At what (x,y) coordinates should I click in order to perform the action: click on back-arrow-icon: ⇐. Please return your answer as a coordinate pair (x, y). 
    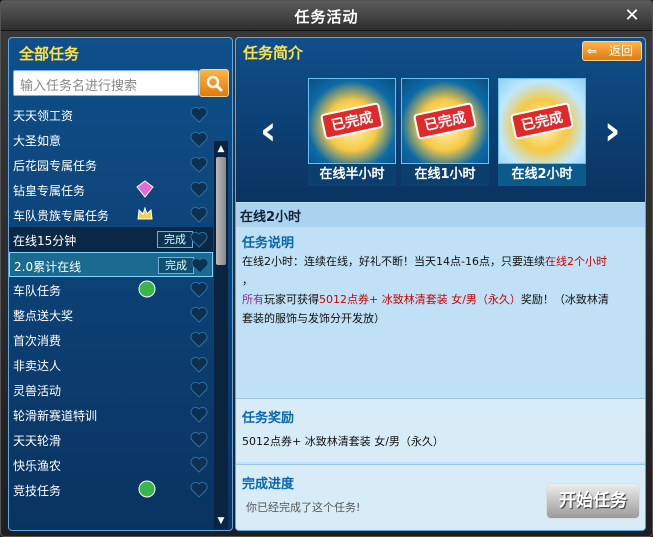
    Looking at the image, I should click on (592, 51).